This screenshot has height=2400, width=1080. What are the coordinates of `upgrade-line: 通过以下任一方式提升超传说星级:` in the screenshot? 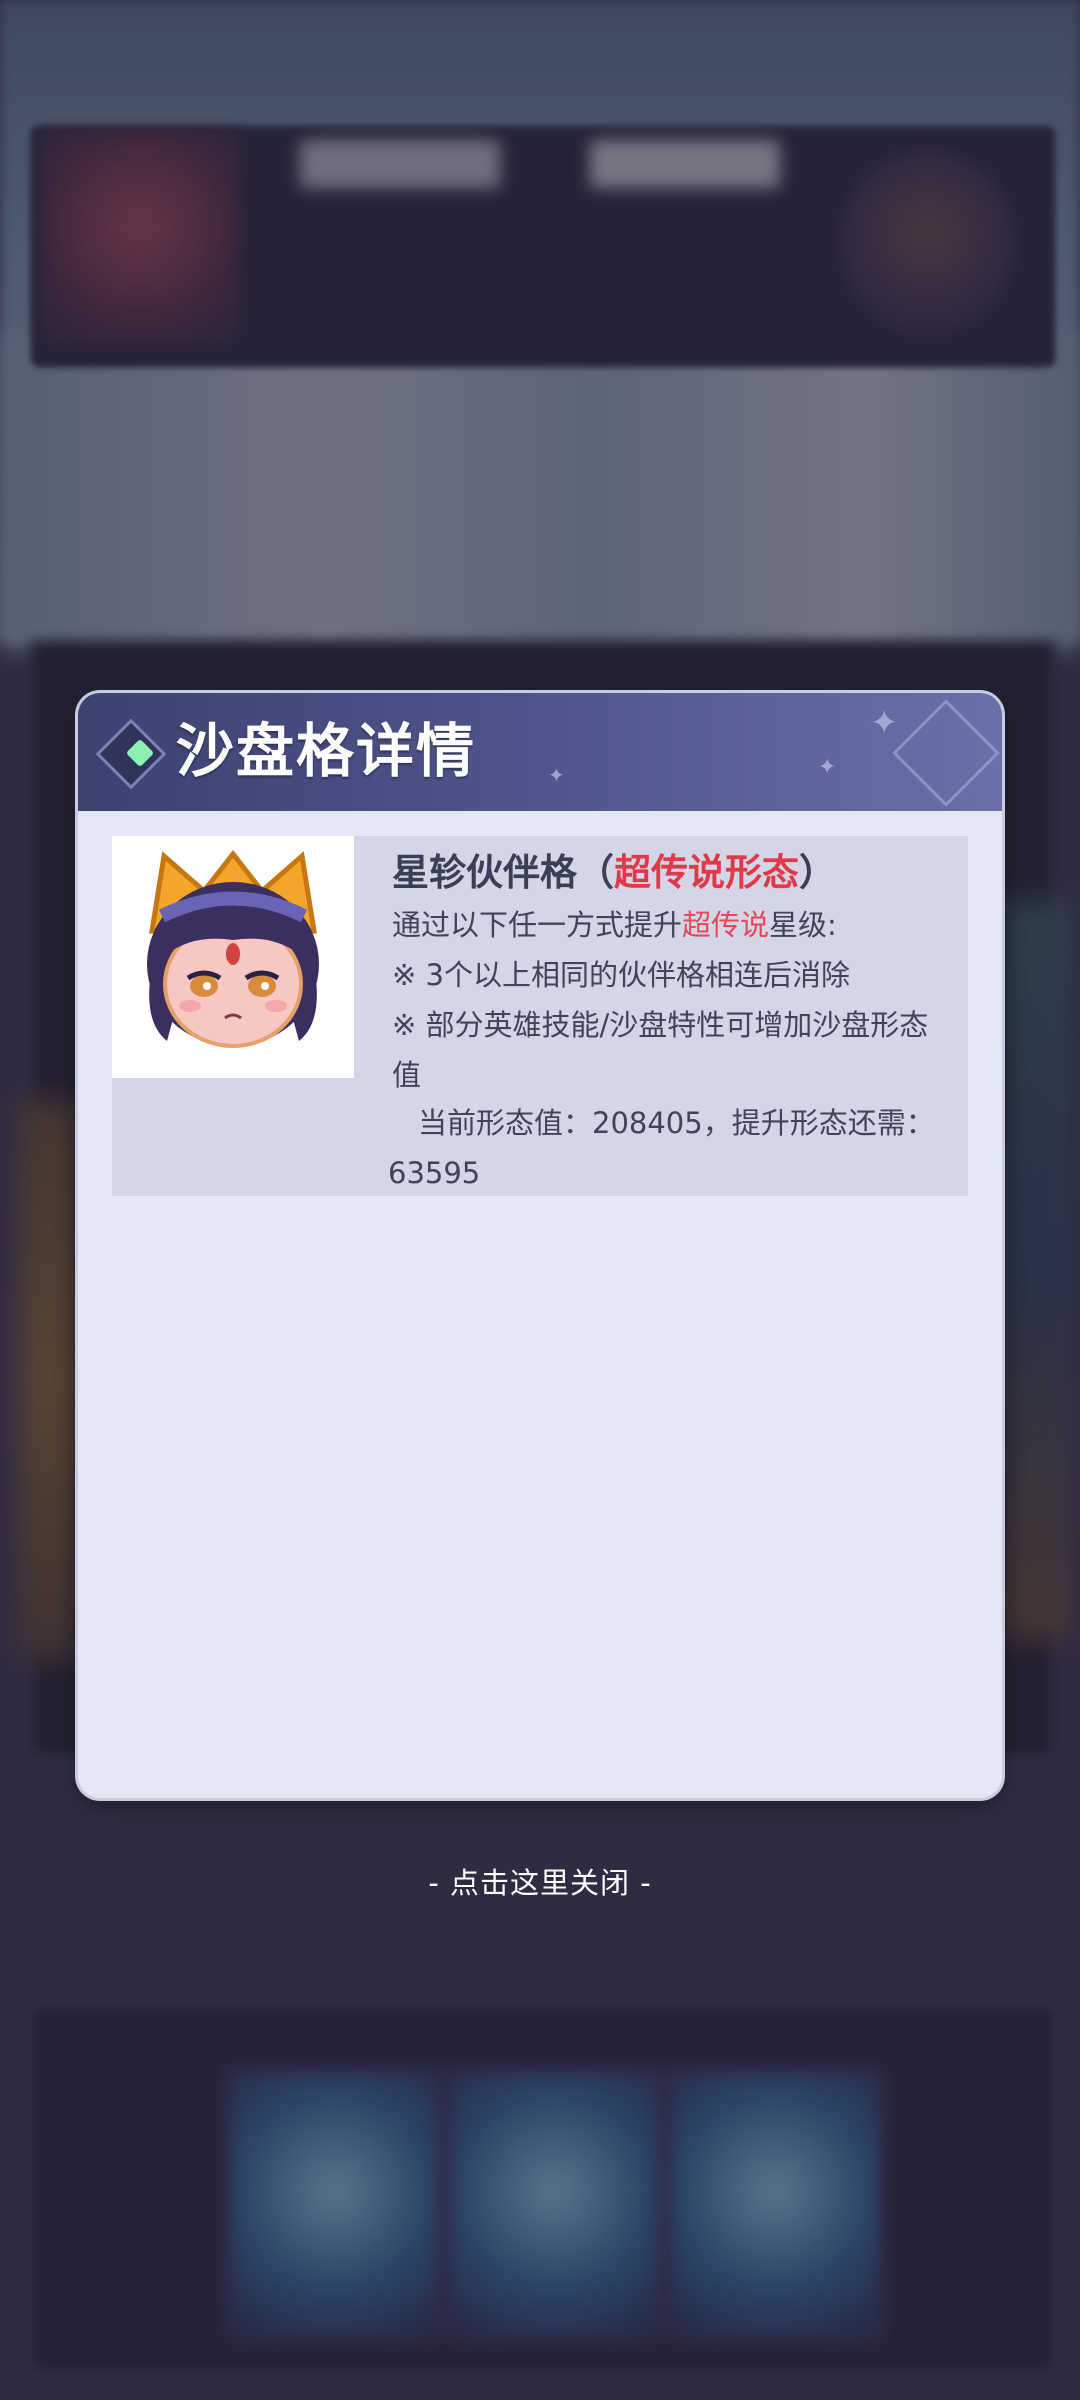 It's located at (672, 925).